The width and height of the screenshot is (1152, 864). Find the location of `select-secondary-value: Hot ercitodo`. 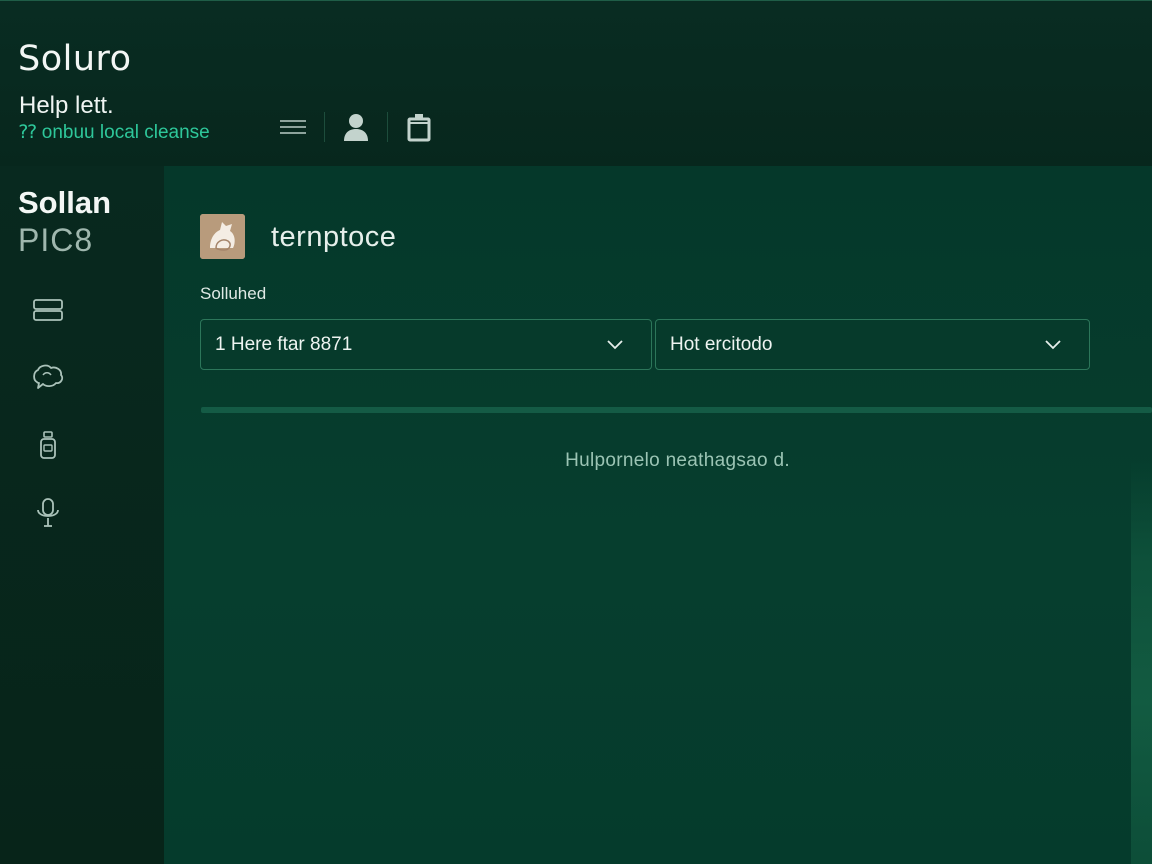

select-secondary-value: Hot ercitodo is located at coordinates (721, 344).